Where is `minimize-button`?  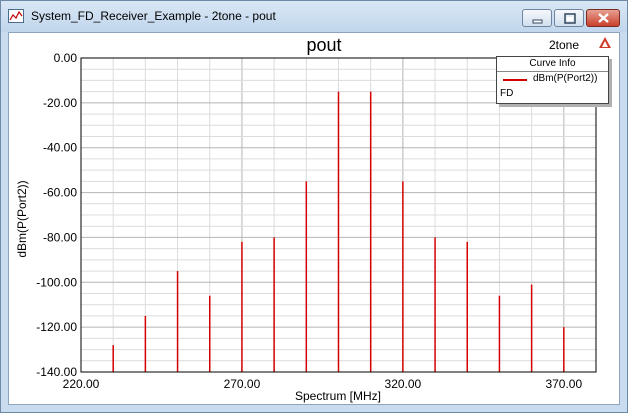 minimize-button is located at coordinates (537, 18).